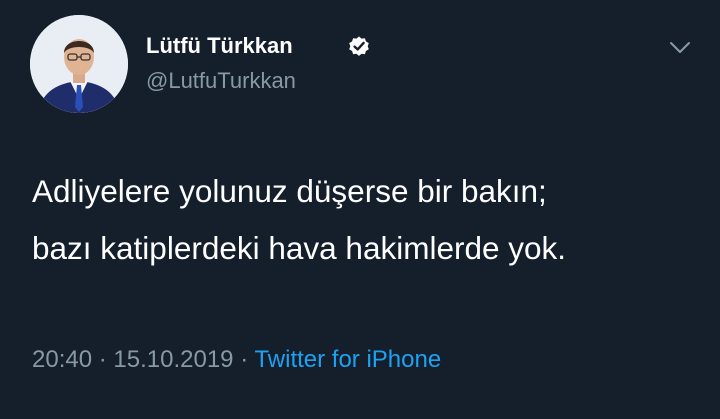  I want to click on tweet-source-link: Twitter for iPhone, so click(347, 359).